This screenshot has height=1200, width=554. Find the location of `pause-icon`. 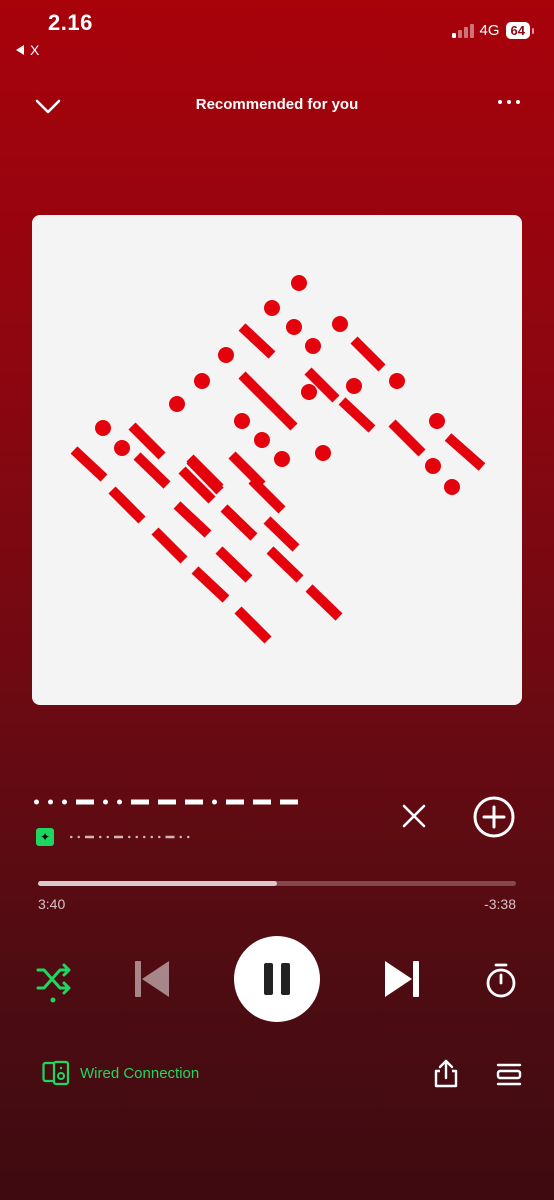

pause-icon is located at coordinates (277, 979).